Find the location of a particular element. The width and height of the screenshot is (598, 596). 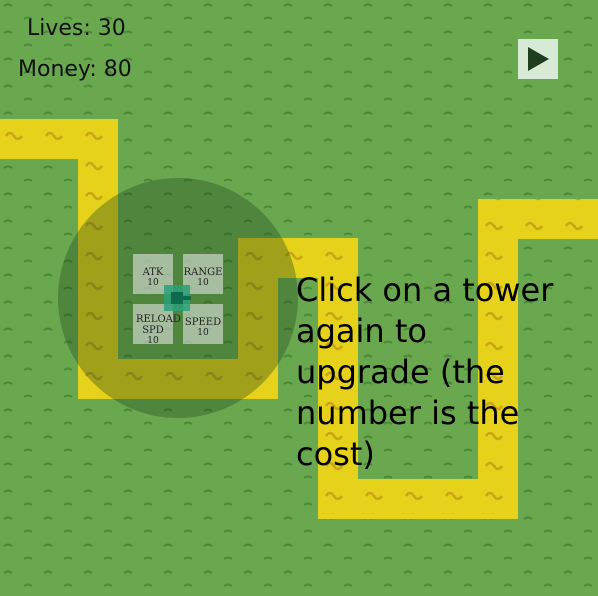

play-icon is located at coordinates (538, 59).